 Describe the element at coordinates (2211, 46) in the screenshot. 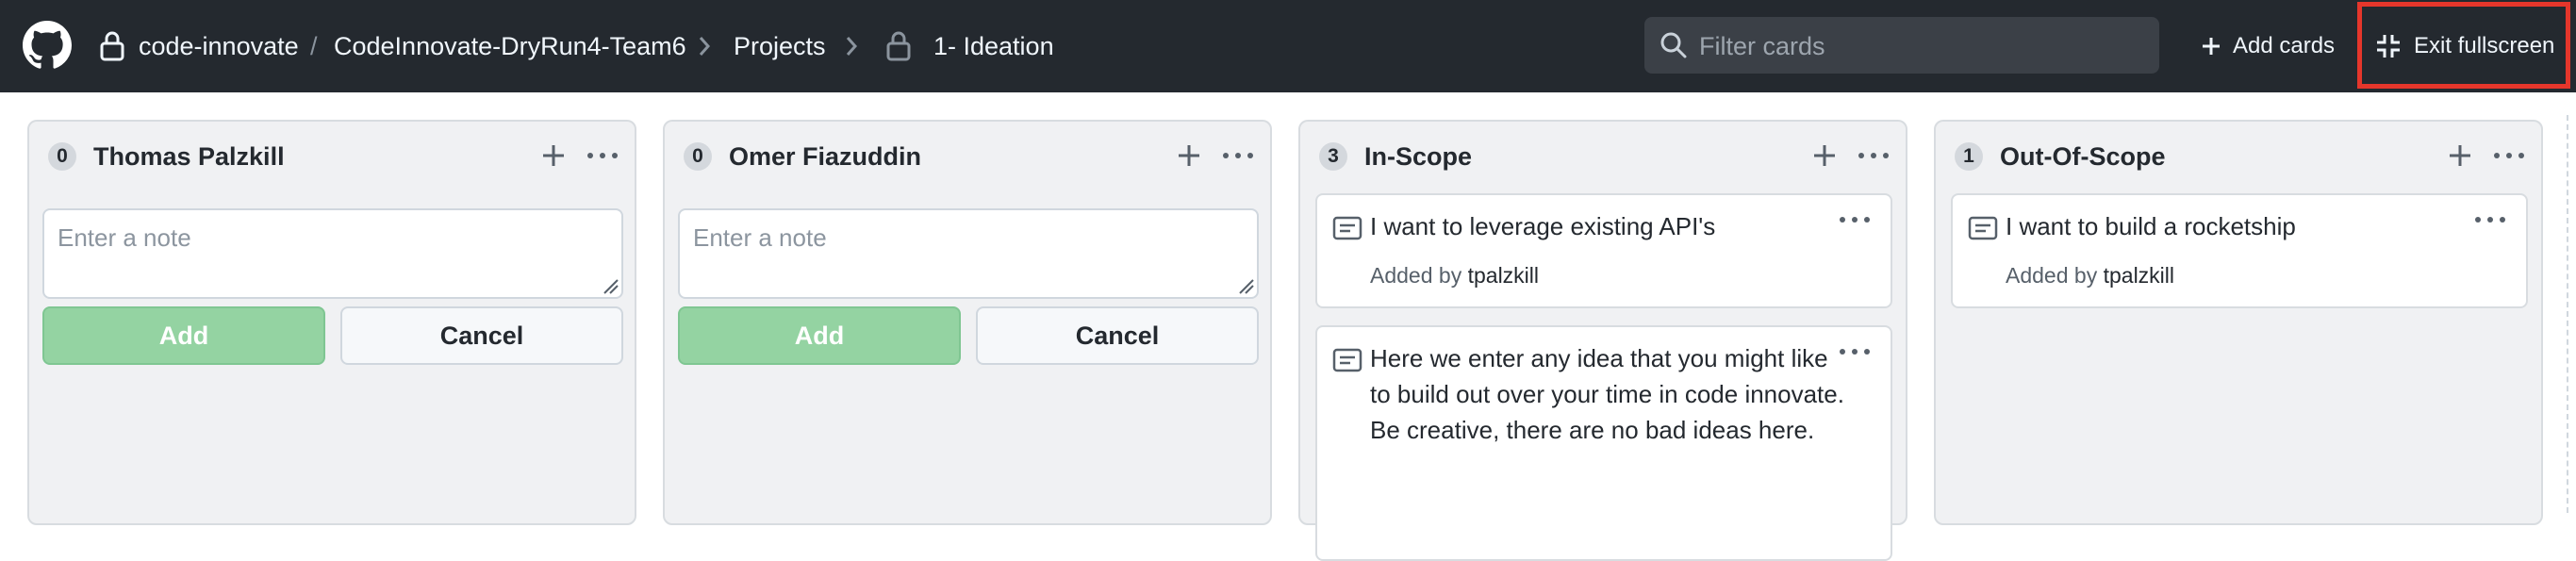

I see `plus-icon` at that location.